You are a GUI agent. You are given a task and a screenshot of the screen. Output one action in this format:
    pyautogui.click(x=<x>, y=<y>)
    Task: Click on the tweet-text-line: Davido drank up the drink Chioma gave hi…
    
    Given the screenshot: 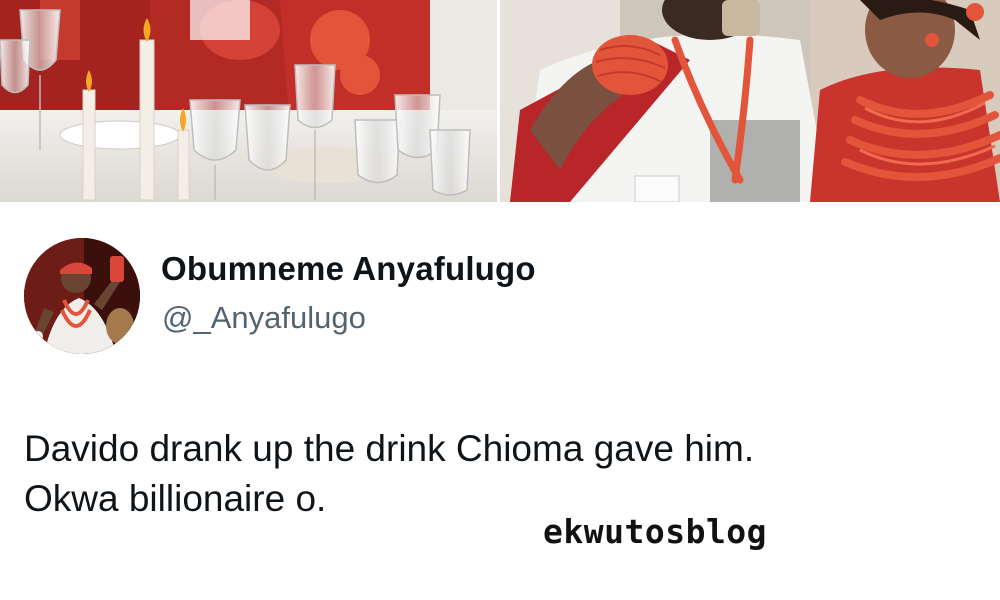 What is the action you would take?
    pyautogui.click(x=389, y=448)
    